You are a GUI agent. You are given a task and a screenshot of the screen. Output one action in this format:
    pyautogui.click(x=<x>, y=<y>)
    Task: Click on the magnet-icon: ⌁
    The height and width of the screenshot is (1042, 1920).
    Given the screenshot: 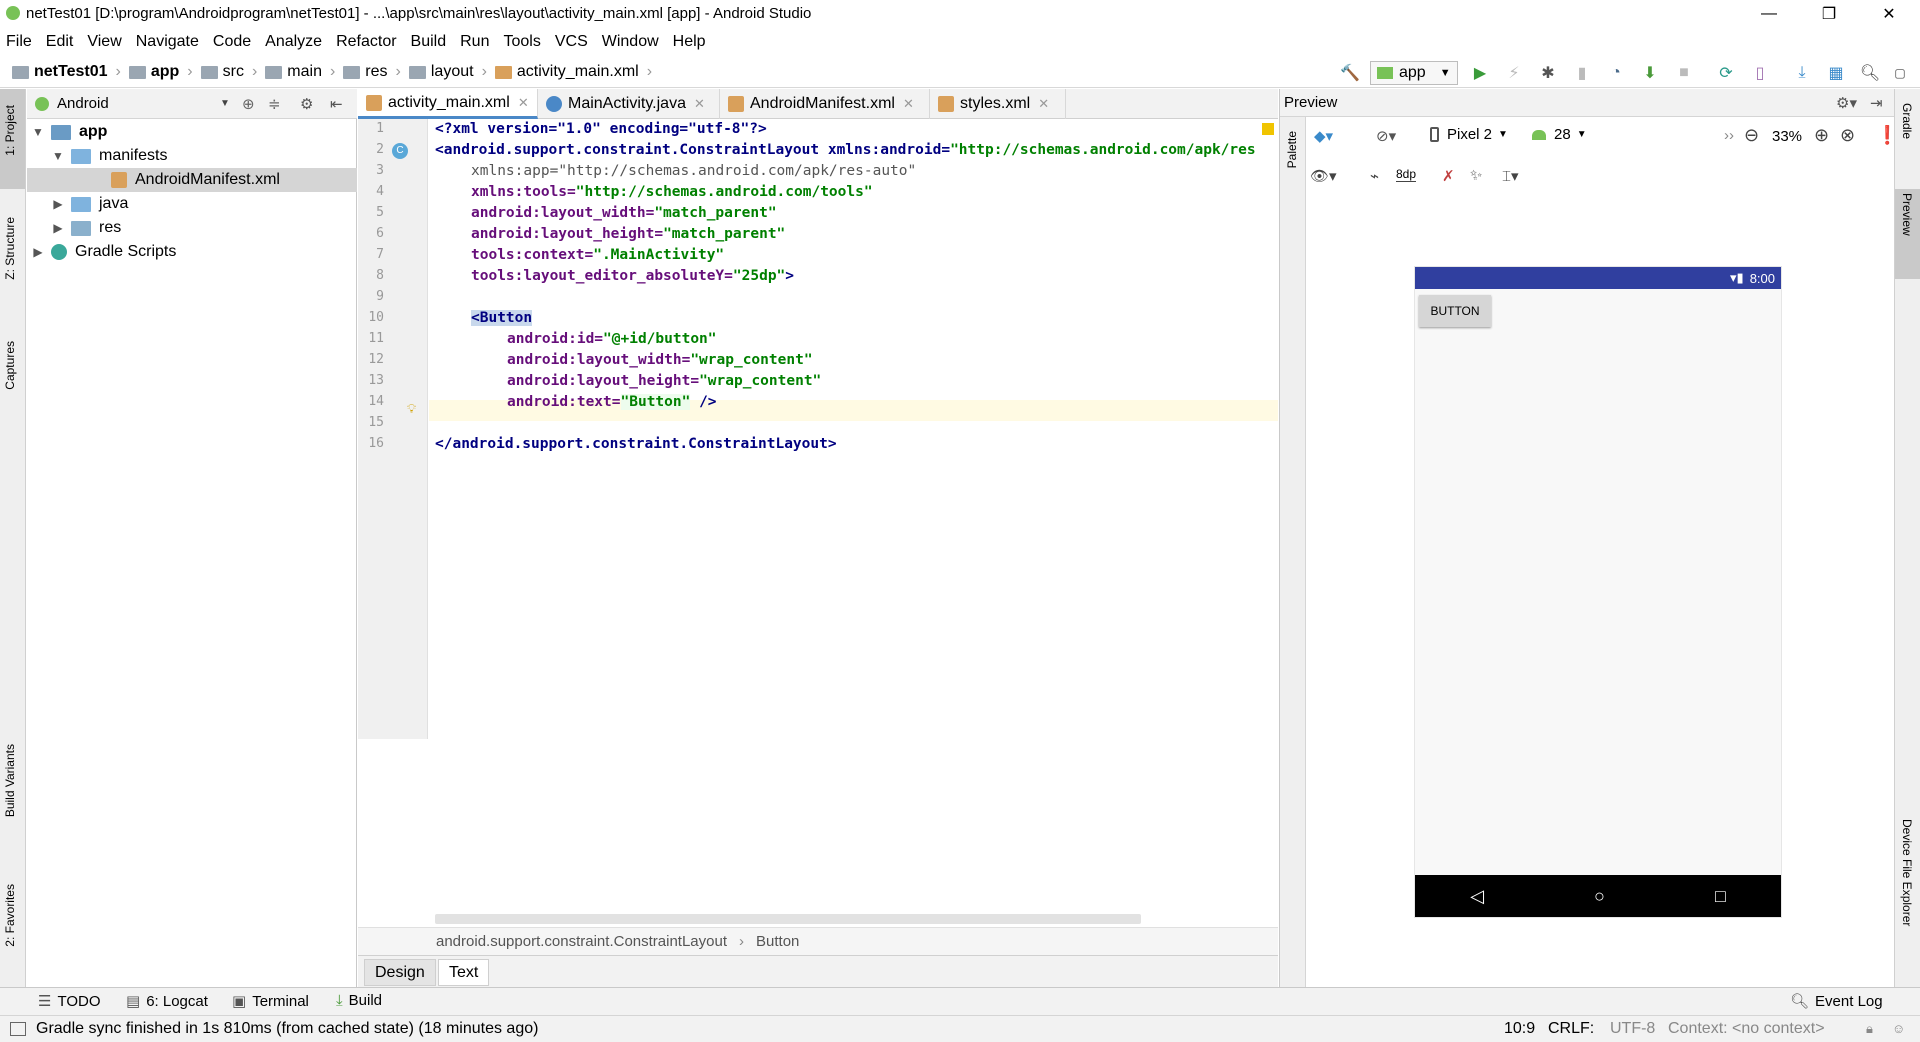 What is the action you would take?
    pyautogui.click(x=1374, y=176)
    